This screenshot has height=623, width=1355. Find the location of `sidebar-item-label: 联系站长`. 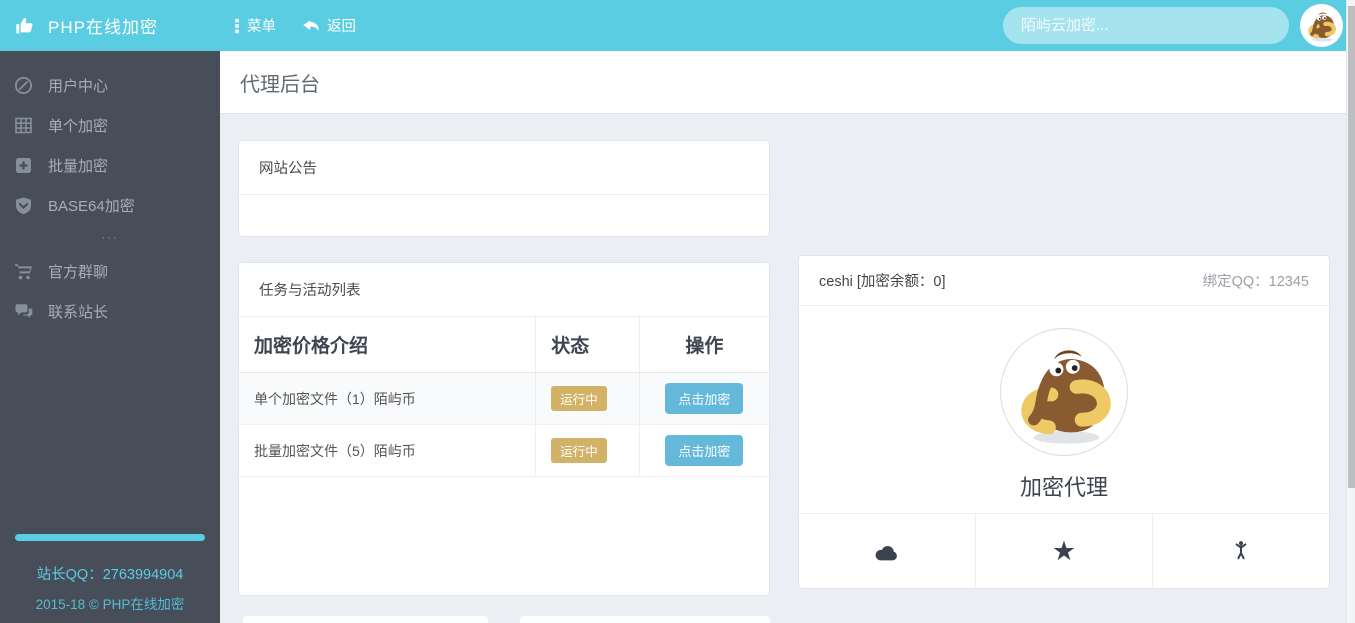

sidebar-item-label: 联系站长 is located at coordinates (78, 312).